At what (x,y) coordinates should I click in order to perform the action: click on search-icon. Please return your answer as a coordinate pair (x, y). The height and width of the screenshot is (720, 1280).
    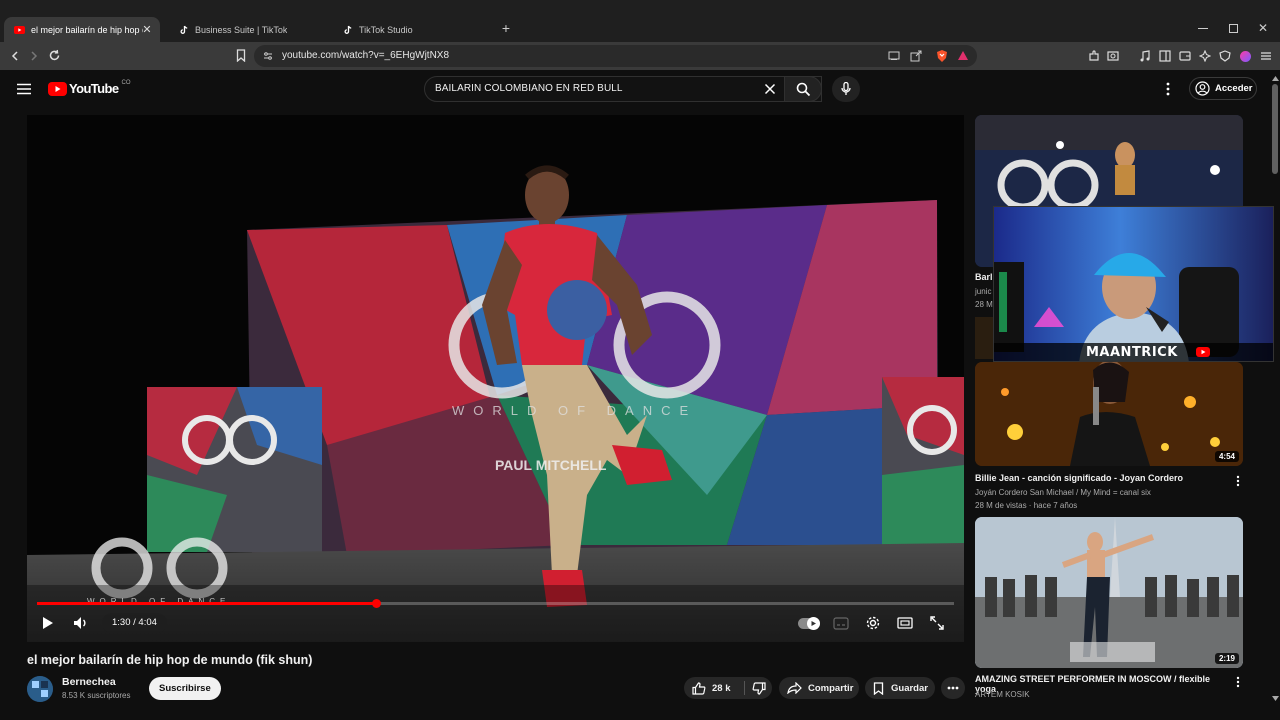
    Looking at the image, I should click on (803, 89).